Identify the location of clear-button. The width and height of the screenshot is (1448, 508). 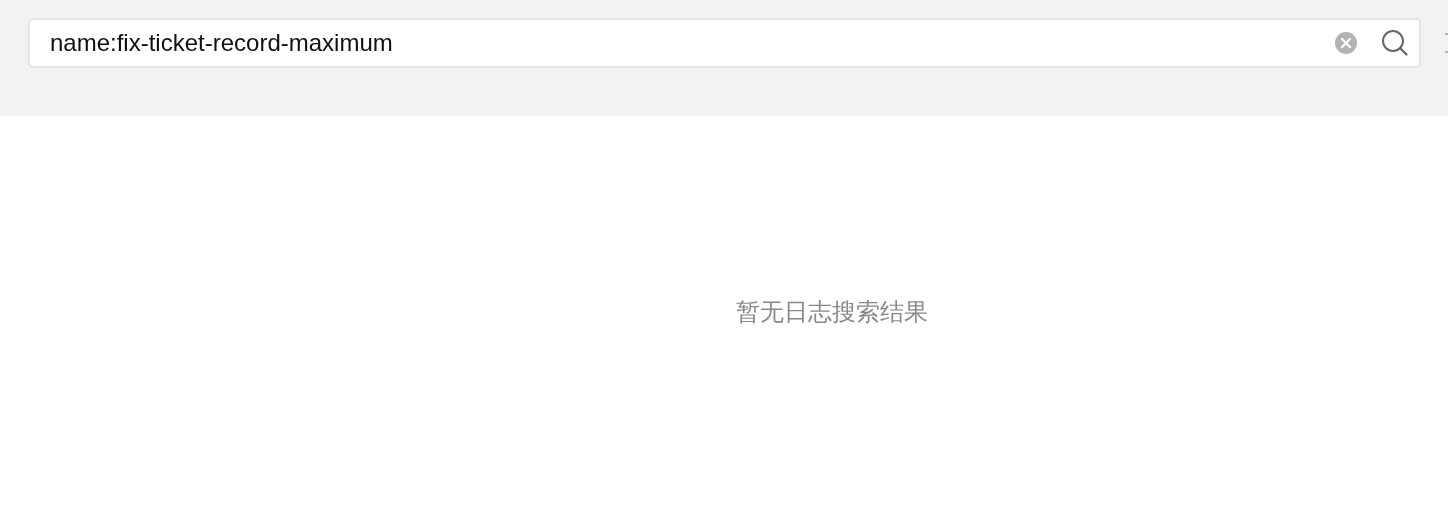
(1346, 43).